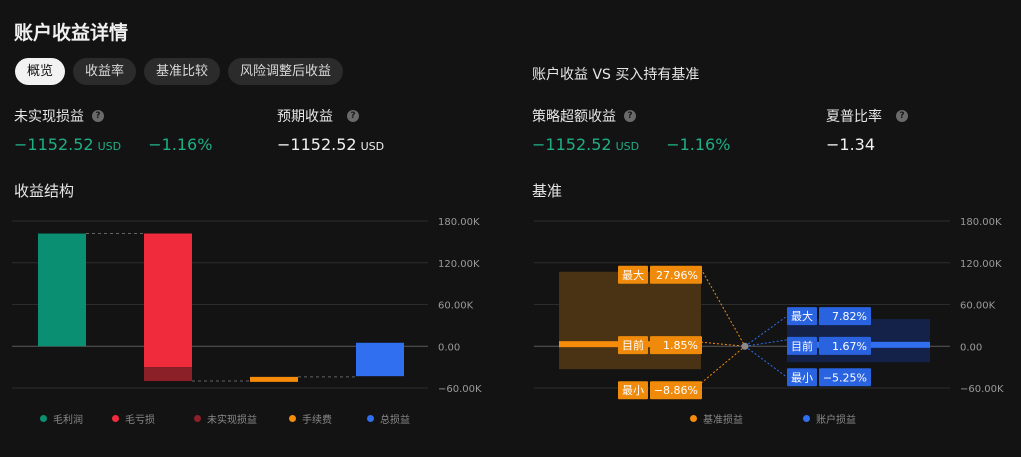  Describe the element at coordinates (836, 420) in the screenshot. I see `legend-label: 账户损益` at that location.